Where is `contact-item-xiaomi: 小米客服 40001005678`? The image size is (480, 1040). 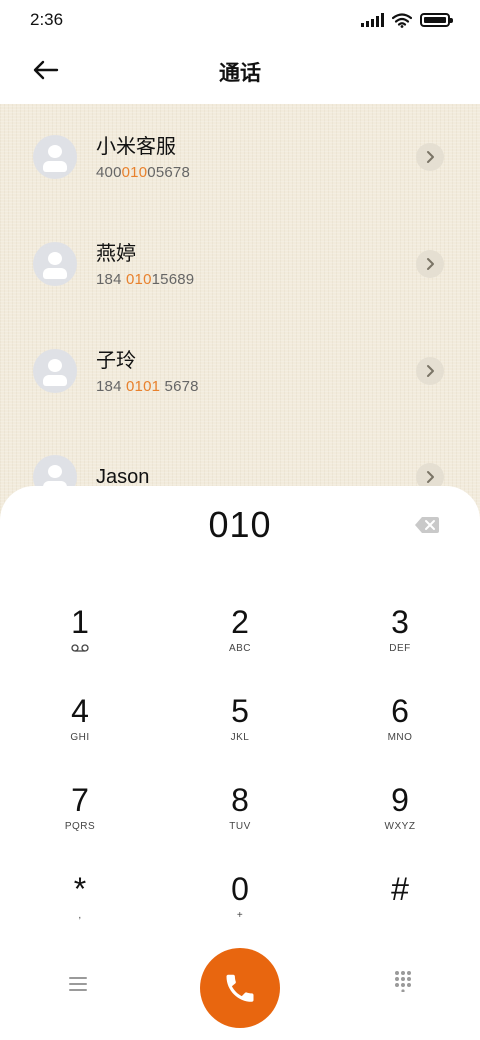
contact-item-xiaomi: 小米客服 40001005678 is located at coordinates (240, 157).